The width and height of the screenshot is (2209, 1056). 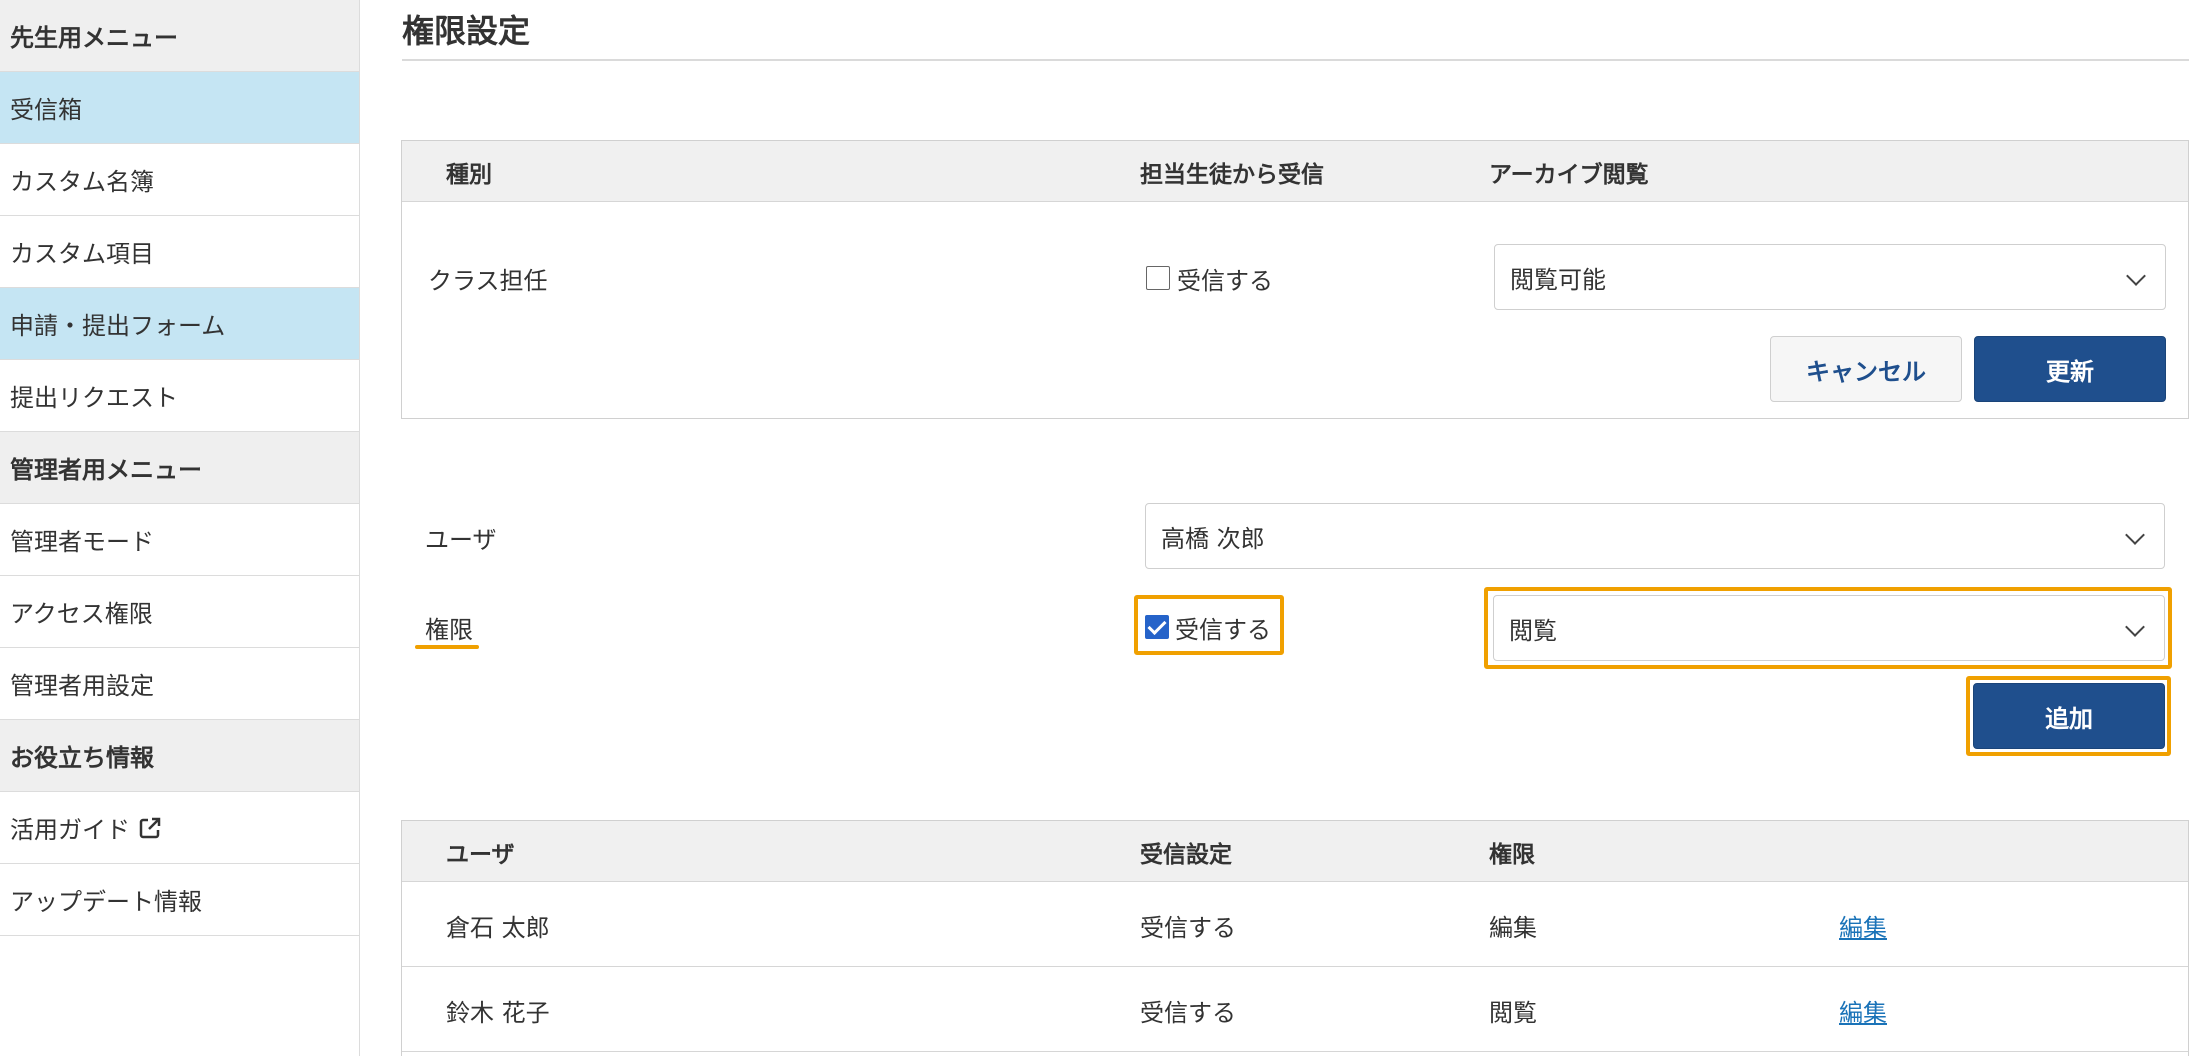 I want to click on header-user: ユーザ, so click(x=480, y=855).